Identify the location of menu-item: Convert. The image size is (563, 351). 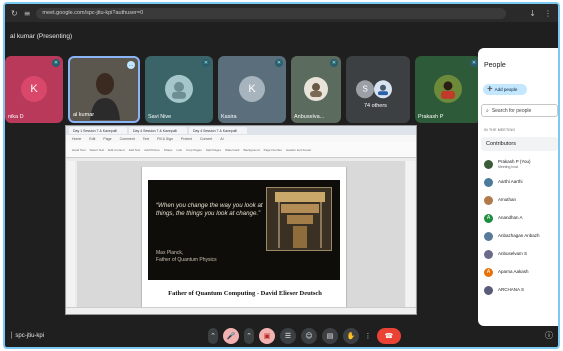
(206, 138).